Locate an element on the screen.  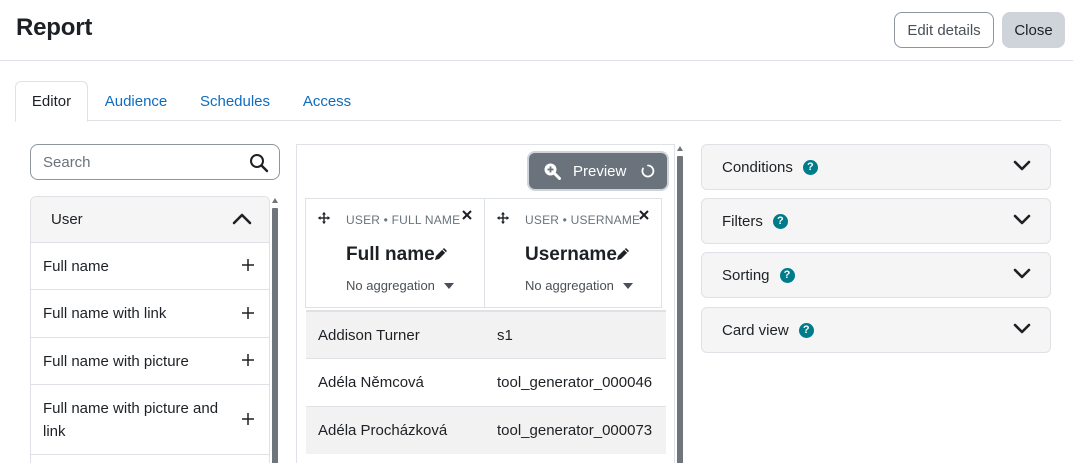
field-item-full-name-with-picture-and-link: Full name with picture and link is located at coordinates (150, 420).